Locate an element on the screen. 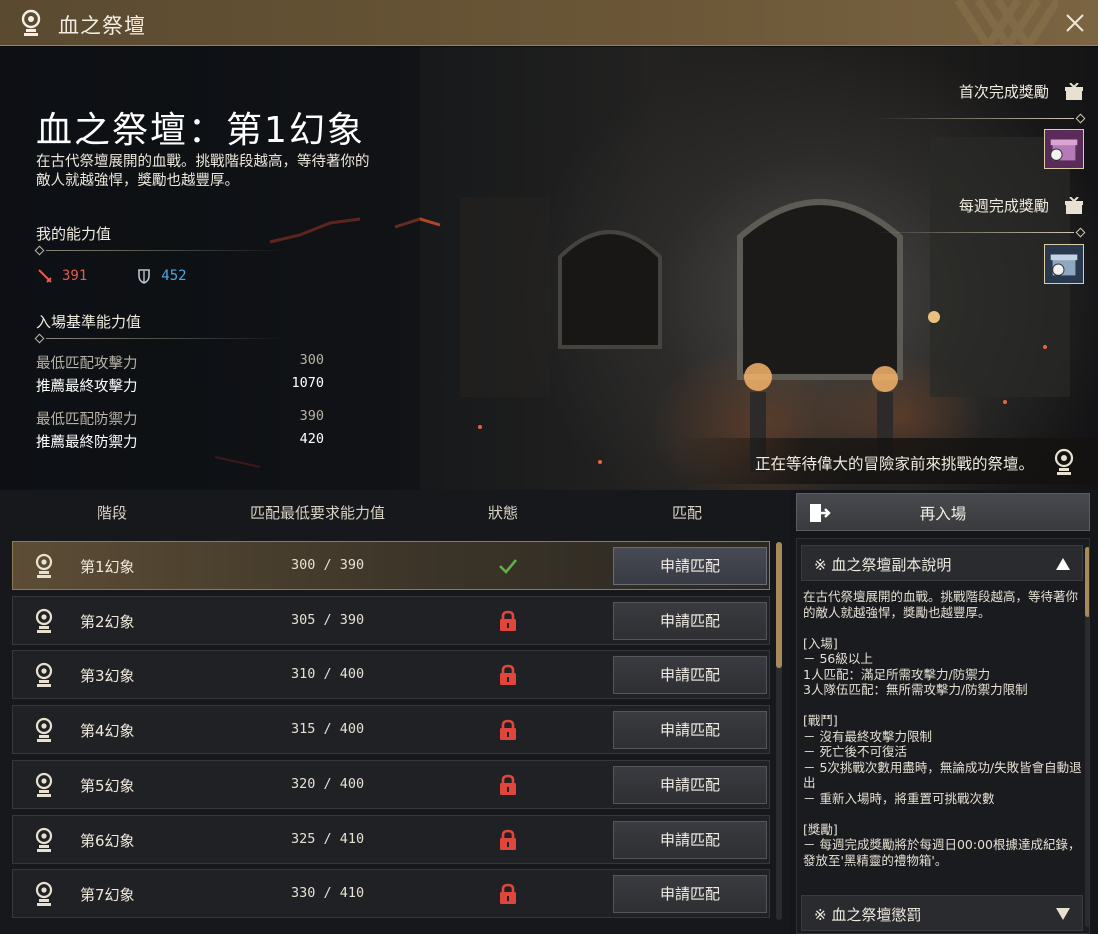 This screenshot has height=934, width=1098. attack-value: 391 is located at coordinates (75, 276).